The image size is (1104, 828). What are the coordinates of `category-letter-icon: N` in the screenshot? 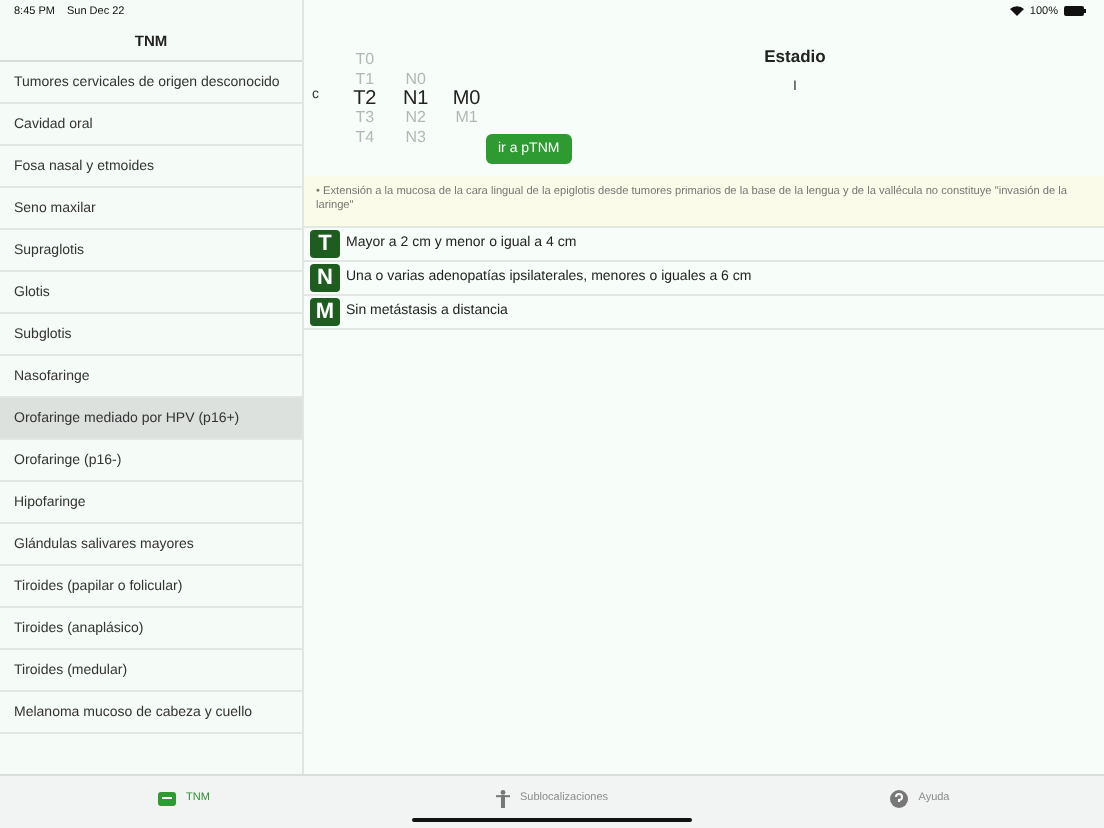 It's located at (325, 277).